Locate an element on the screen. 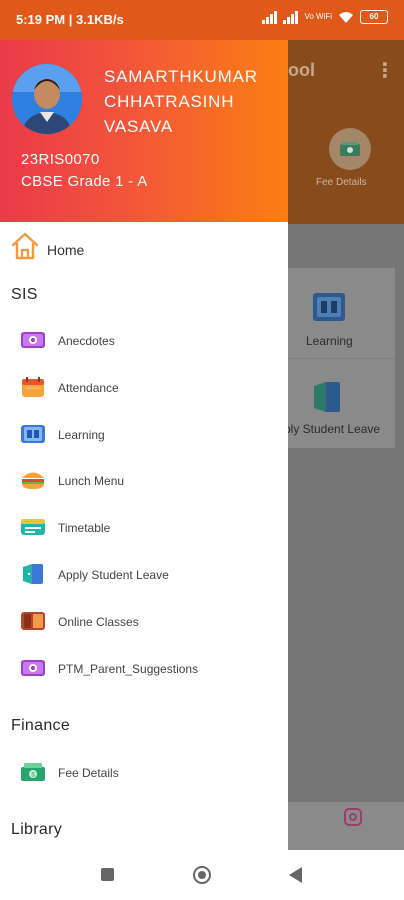 The image size is (404, 900). more-options-icon: ⋮ is located at coordinates (385, 70).